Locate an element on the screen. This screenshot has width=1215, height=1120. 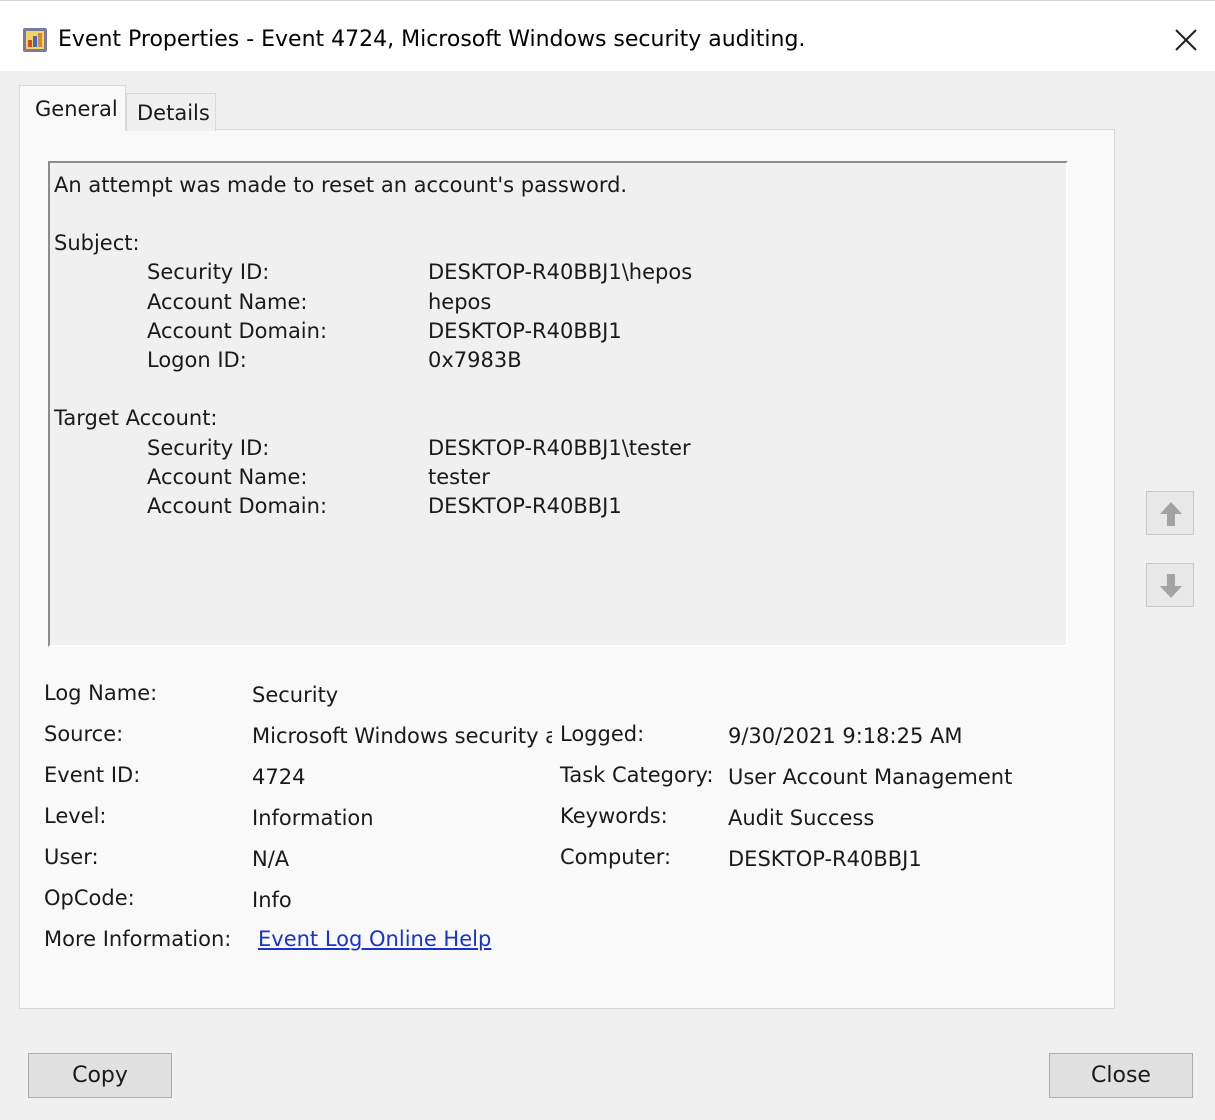
opcode-label: OpCode: is located at coordinates (89, 898).